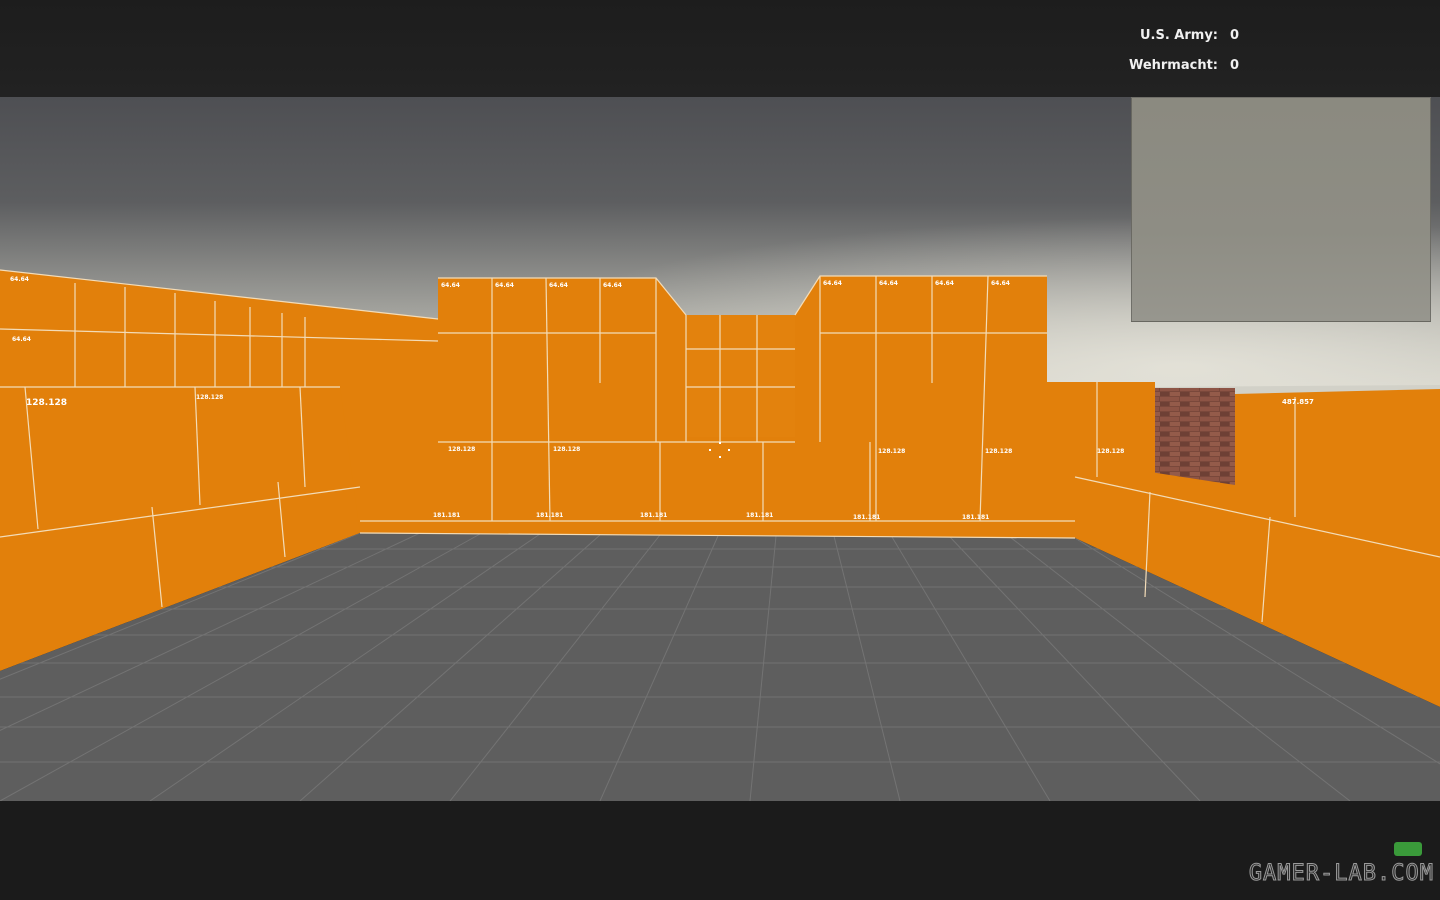 This screenshot has width=1440, height=900. I want to click on team-name: U.S. Army:, so click(1178, 35).